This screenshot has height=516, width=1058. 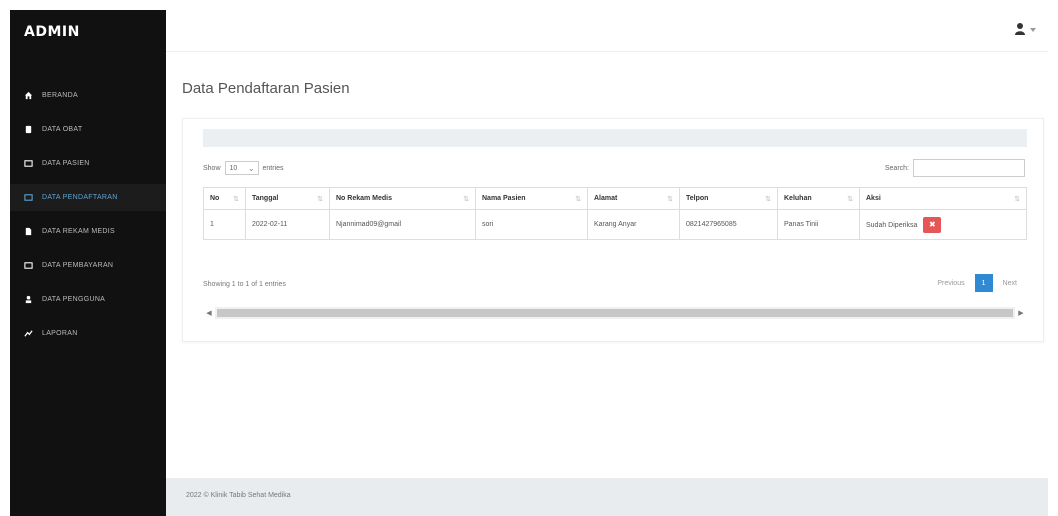 What do you see at coordinates (244, 284) in the screenshot?
I see `table-info: Showing 1 to 1 of 1 entries` at bounding box center [244, 284].